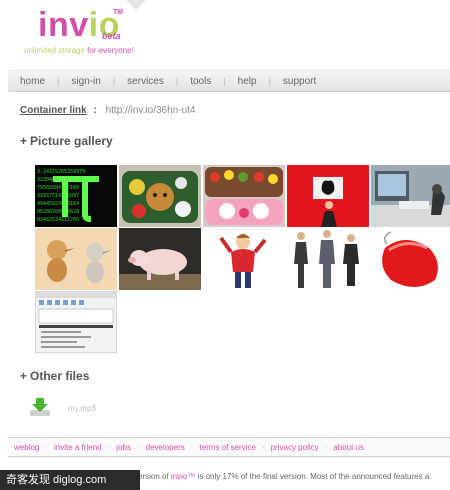 This screenshot has height=490, width=450. What do you see at coordinates (160, 196) in the screenshot?
I see `thumb-bento-box` at bounding box center [160, 196].